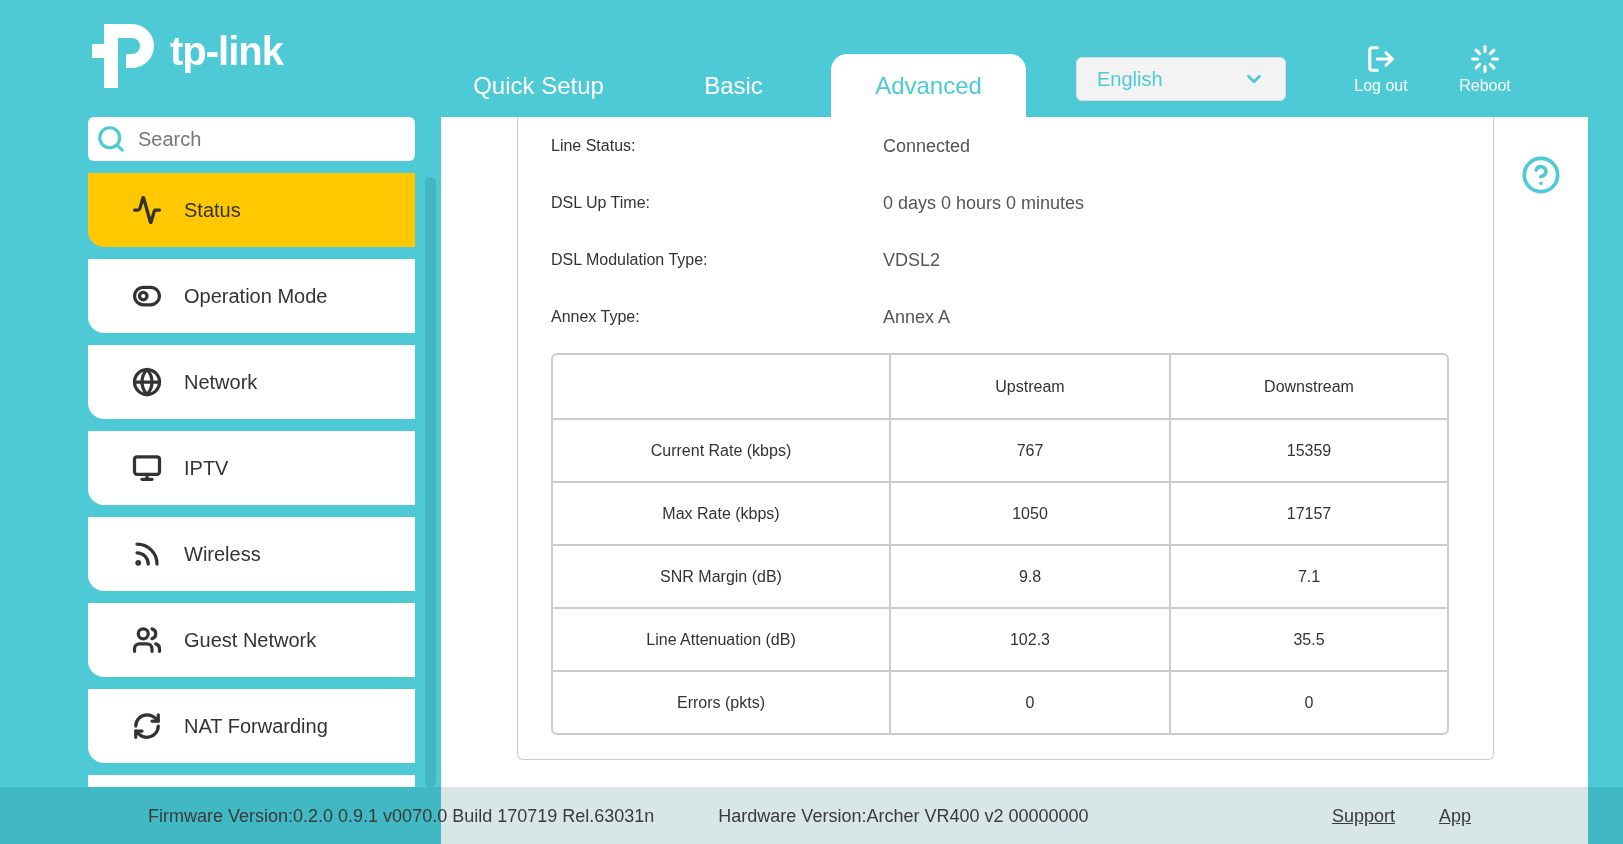  I want to click on table-cell: 9.8, so click(1031, 575).